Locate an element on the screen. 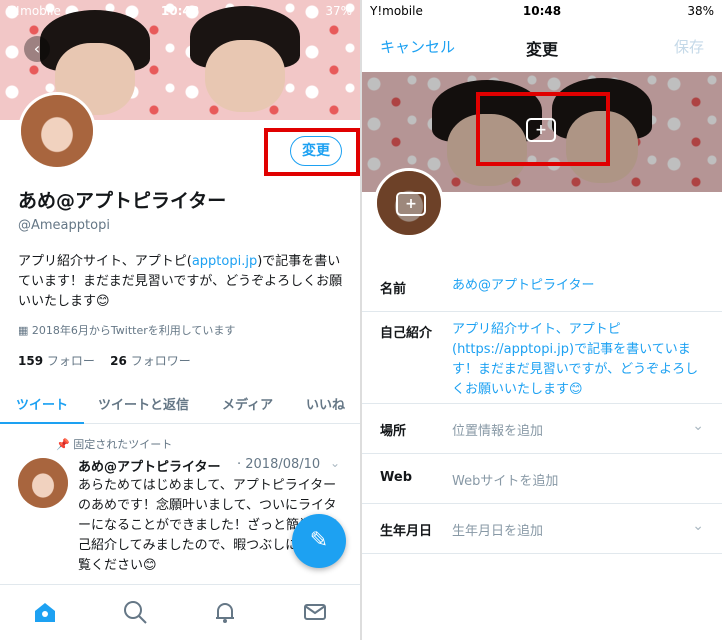  active-tab-indicator is located at coordinates (42, 423).